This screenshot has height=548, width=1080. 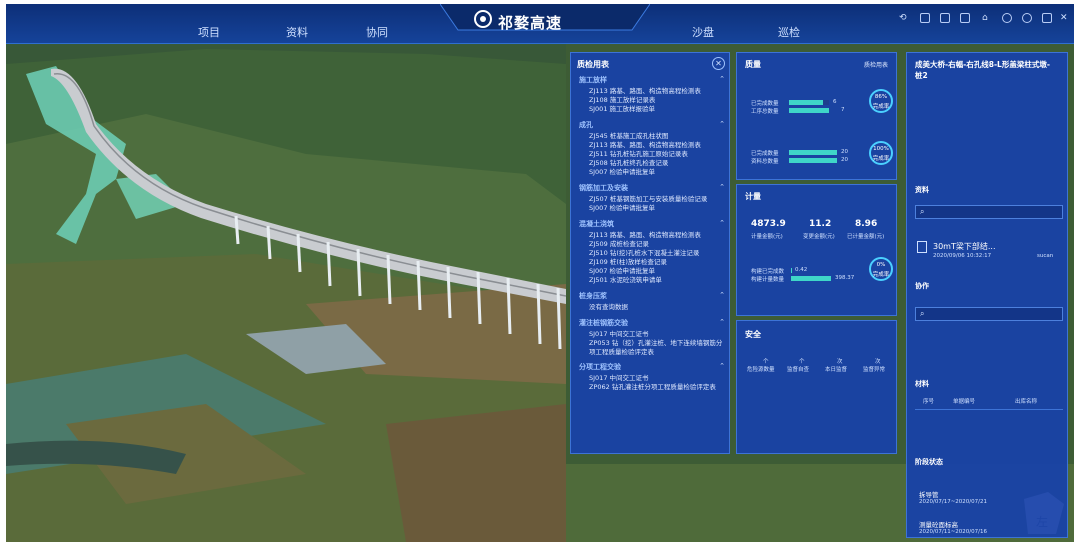 I want to click on logo-icon, so click(x=483, y=19).